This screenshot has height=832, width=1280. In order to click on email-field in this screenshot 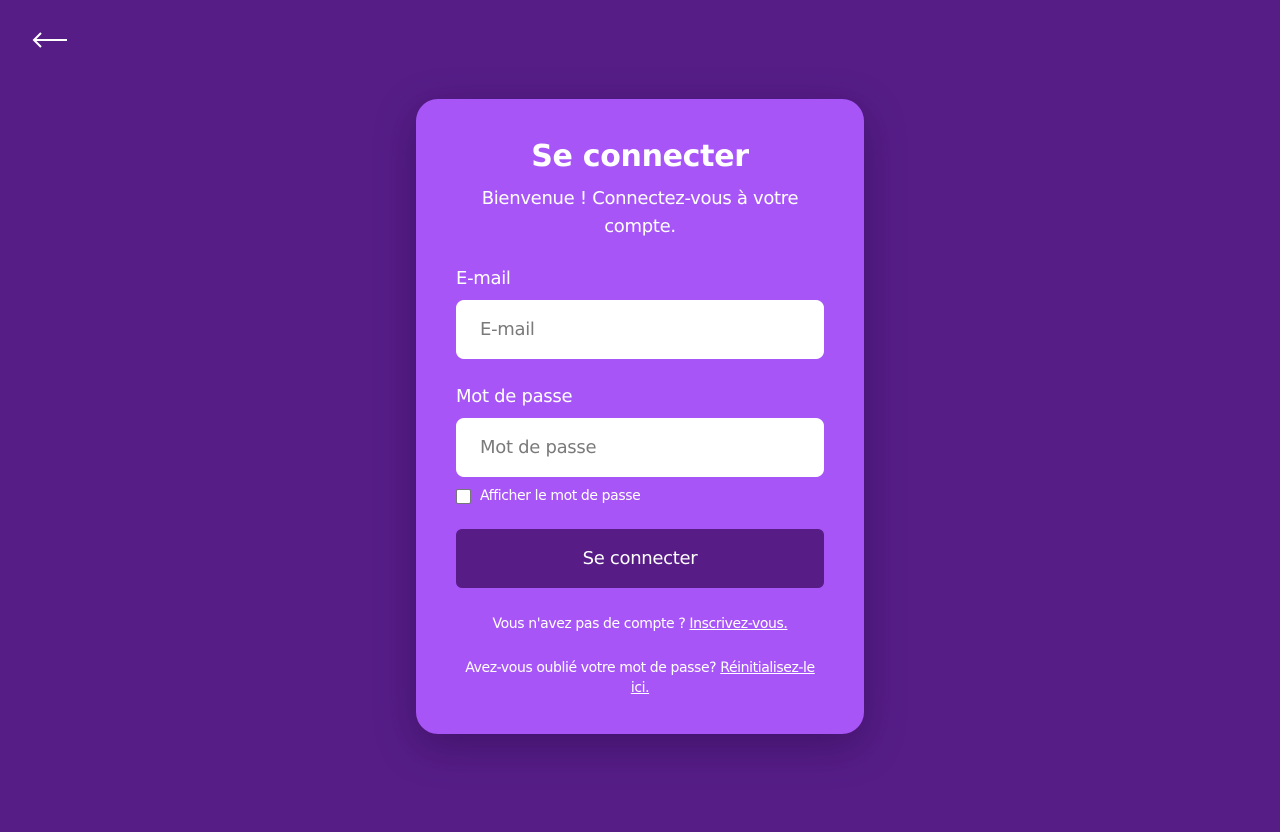, I will do `click(640, 329)`.